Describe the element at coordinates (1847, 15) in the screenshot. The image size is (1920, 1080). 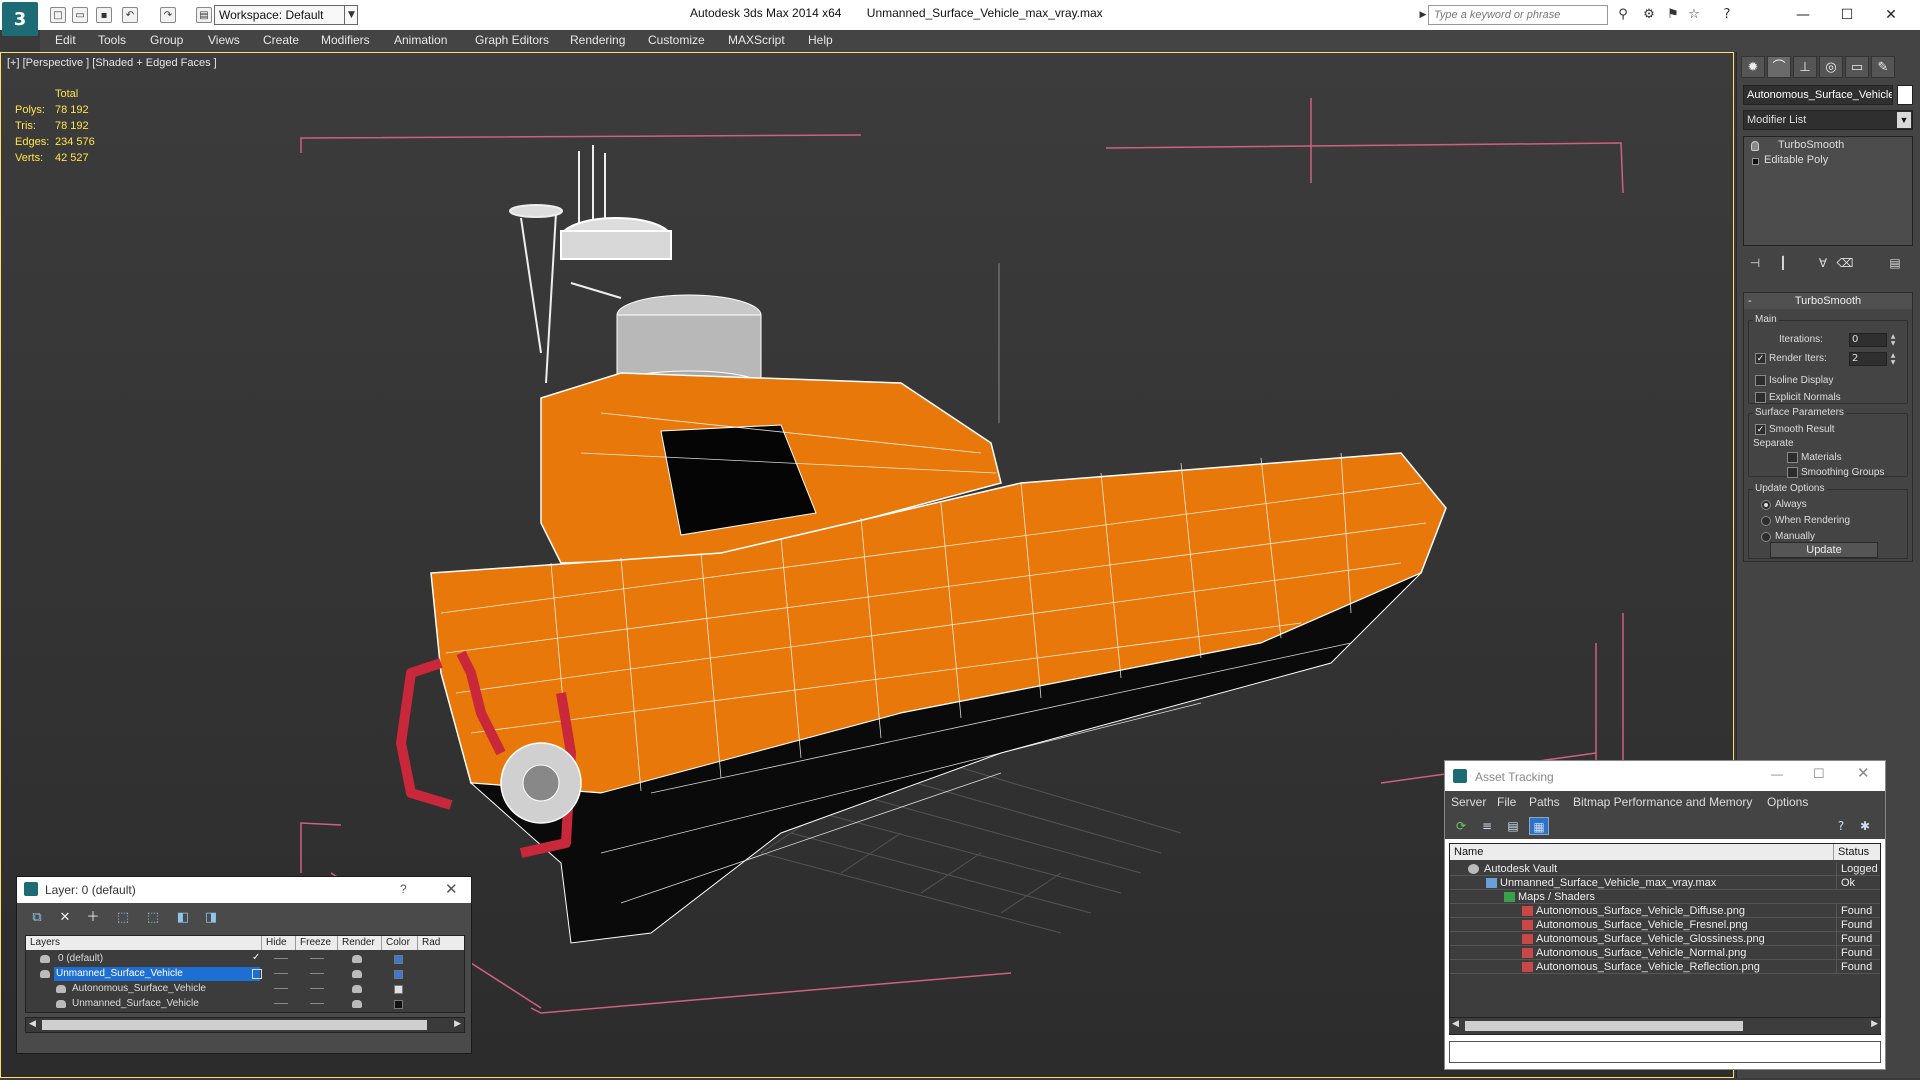
I see `maximize-icon: ☐` at that location.